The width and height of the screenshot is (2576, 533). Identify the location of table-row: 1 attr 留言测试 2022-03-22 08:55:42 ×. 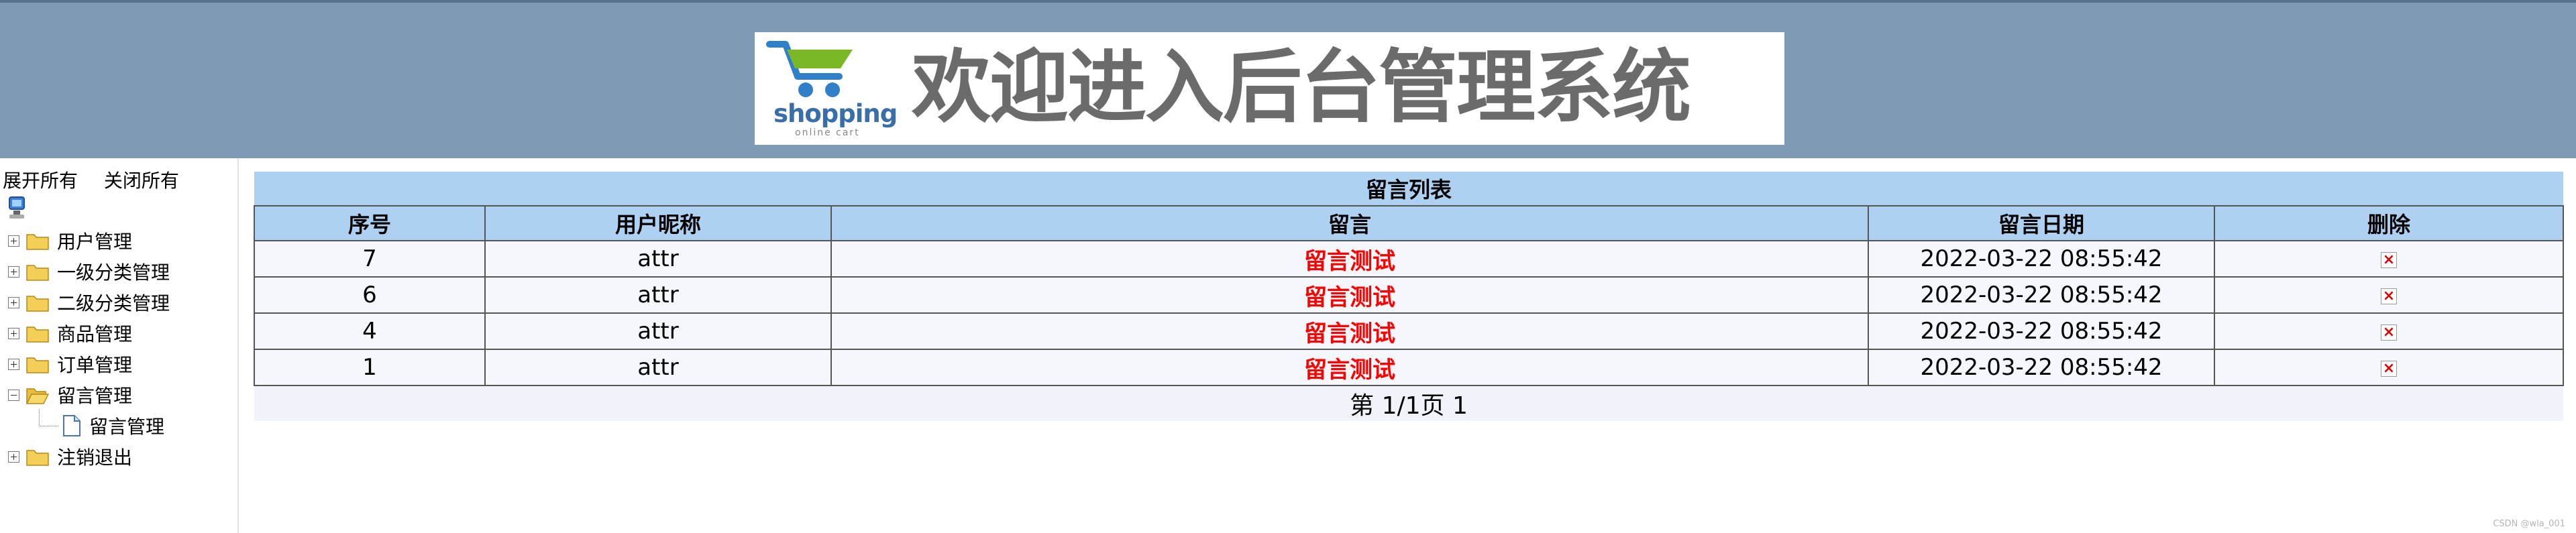
(1409, 367).